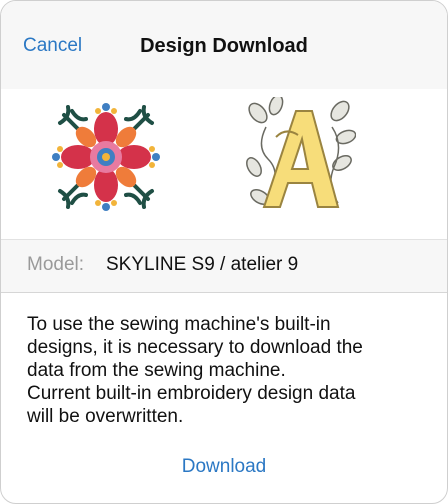  What do you see at coordinates (106, 157) in the screenshot?
I see `floral-design-icon` at bounding box center [106, 157].